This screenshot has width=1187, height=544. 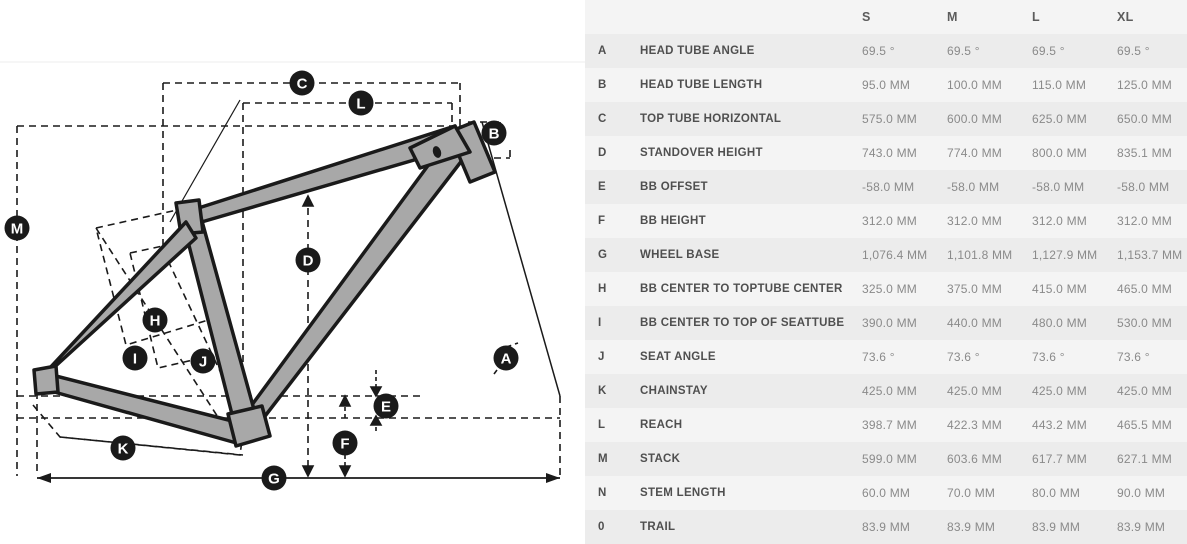 I want to click on arrow-f-head-down, so click(x=345, y=471).